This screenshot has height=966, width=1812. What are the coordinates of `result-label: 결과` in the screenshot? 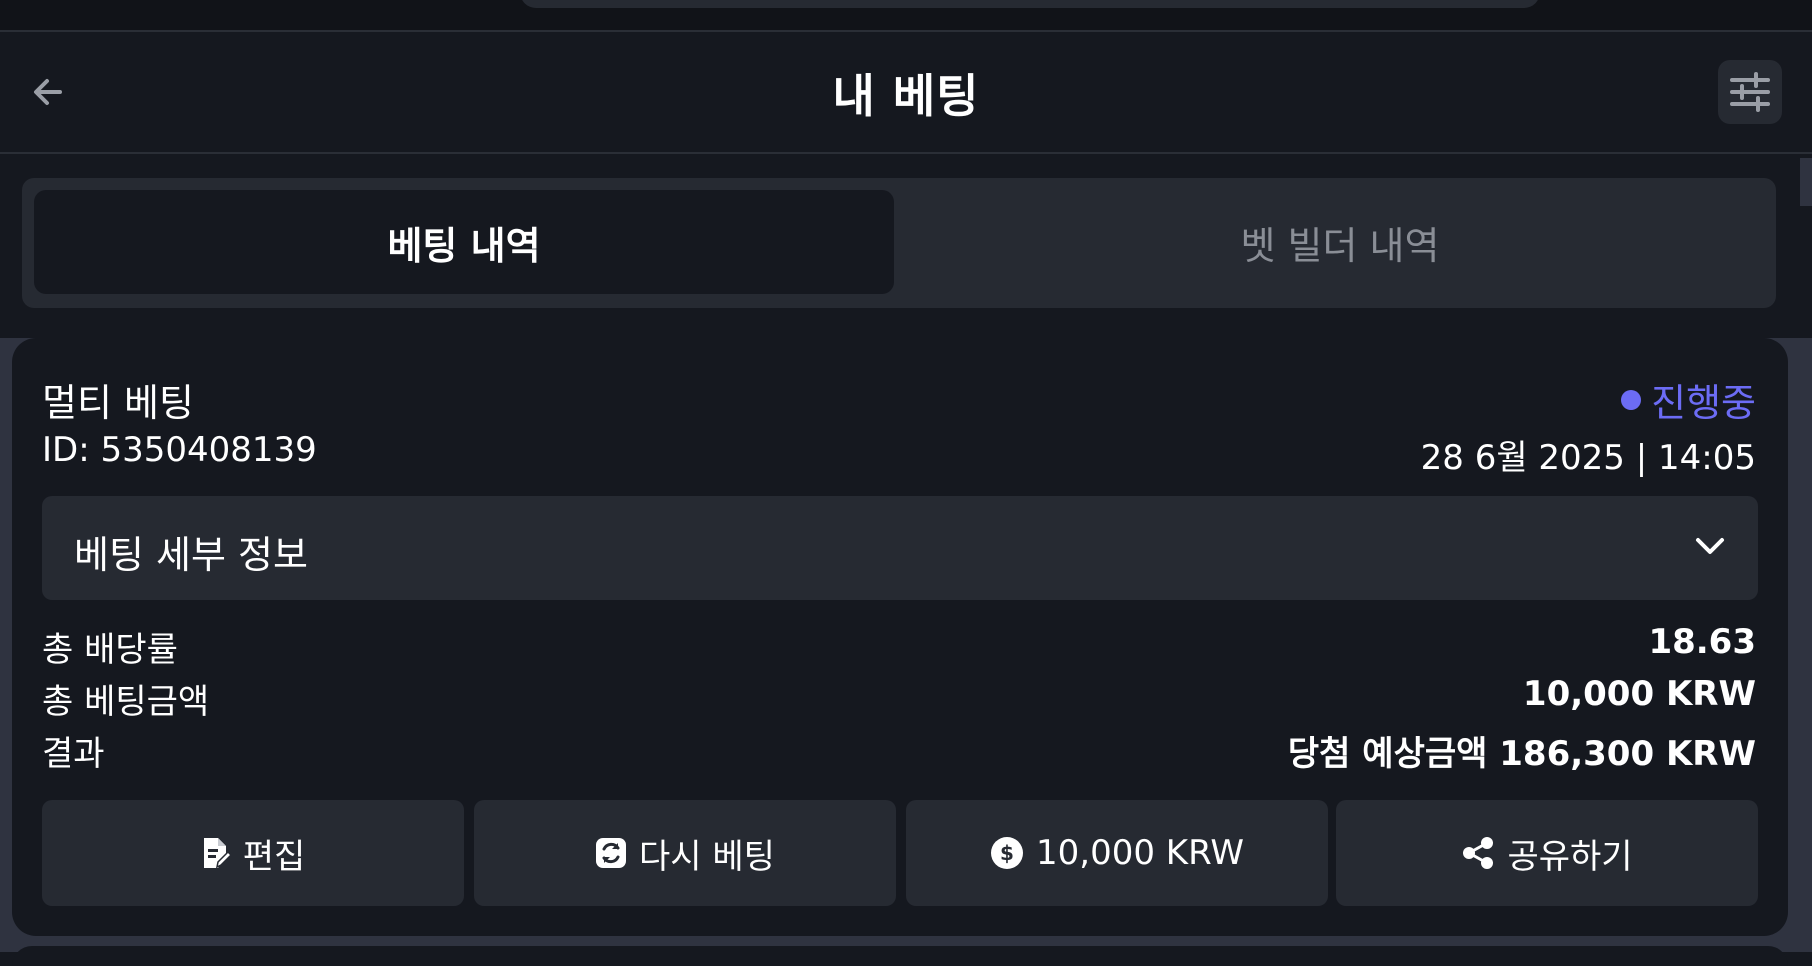 It's located at (73, 754).